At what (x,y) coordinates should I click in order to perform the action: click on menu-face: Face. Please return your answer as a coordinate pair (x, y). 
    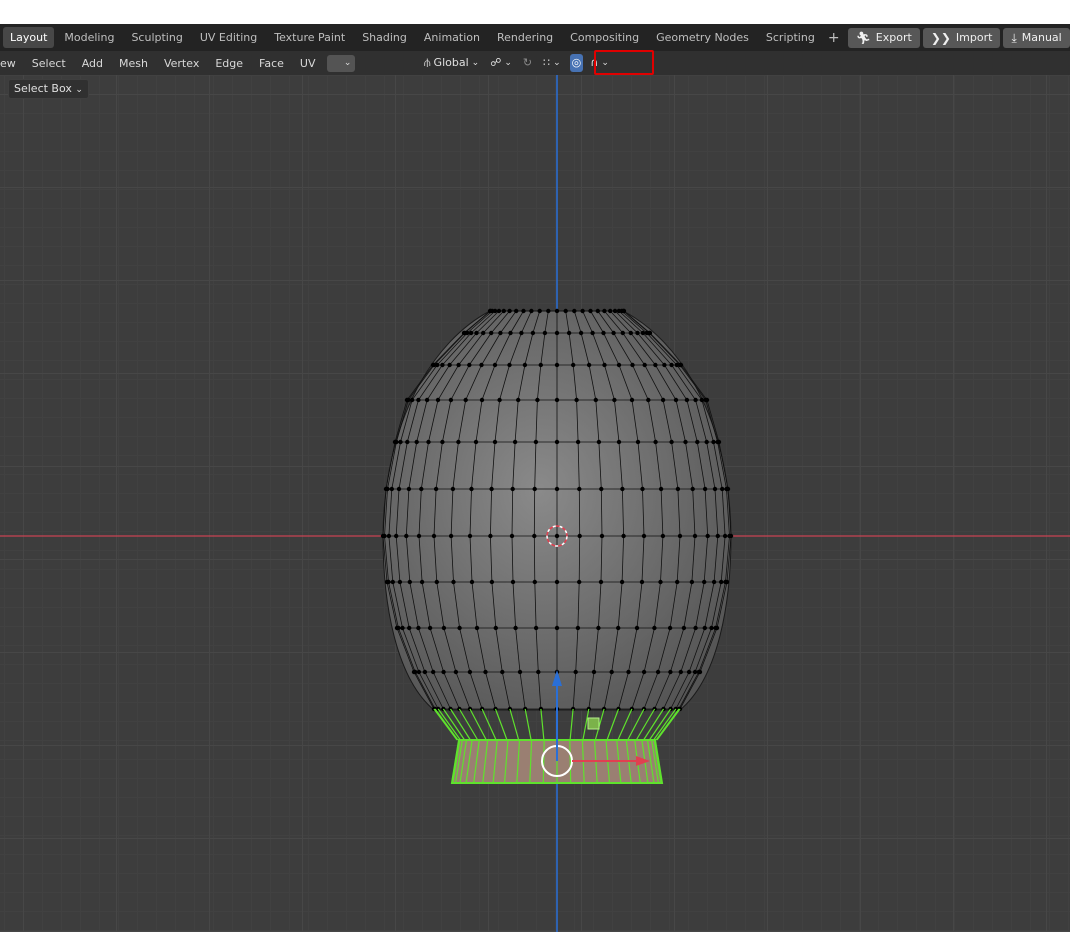
    Looking at the image, I should click on (271, 63).